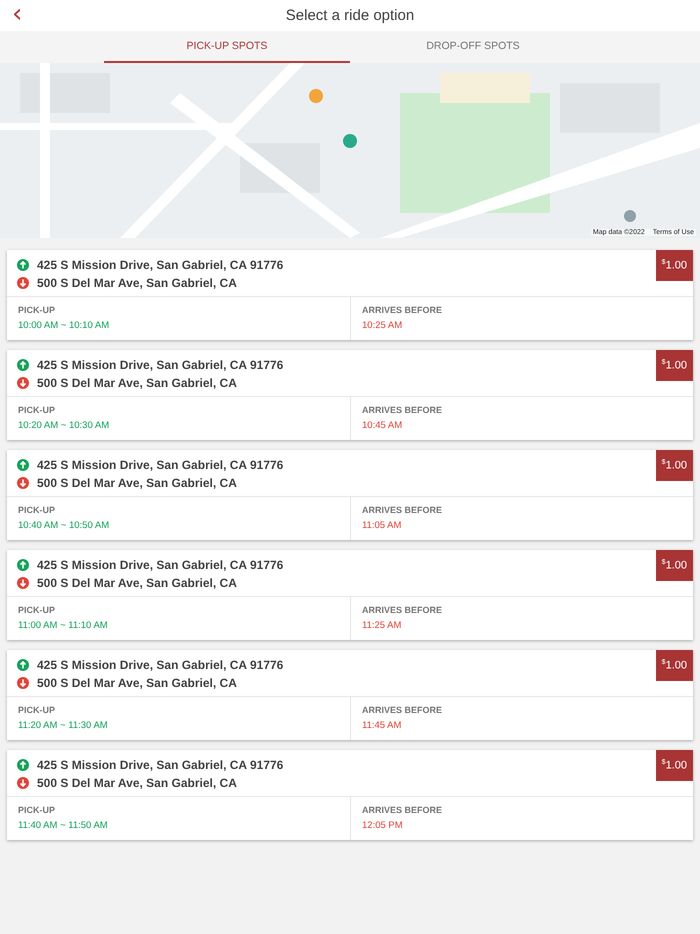 The height and width of the screenshot is (934, 700). What do you see at coordinates (382, 525) in the screenshot?
I see `arrival-time: 11:05 AM` at bounding box center [382, 525].